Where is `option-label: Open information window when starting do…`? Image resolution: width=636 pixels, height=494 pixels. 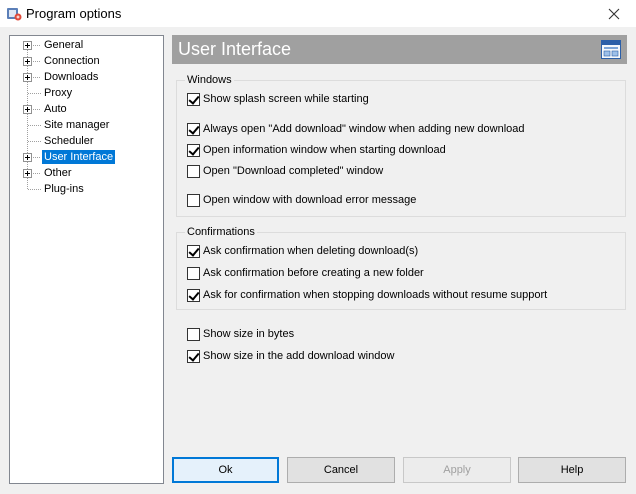
option-label: Open information window when starting do… is located at coordinates (324, 150).